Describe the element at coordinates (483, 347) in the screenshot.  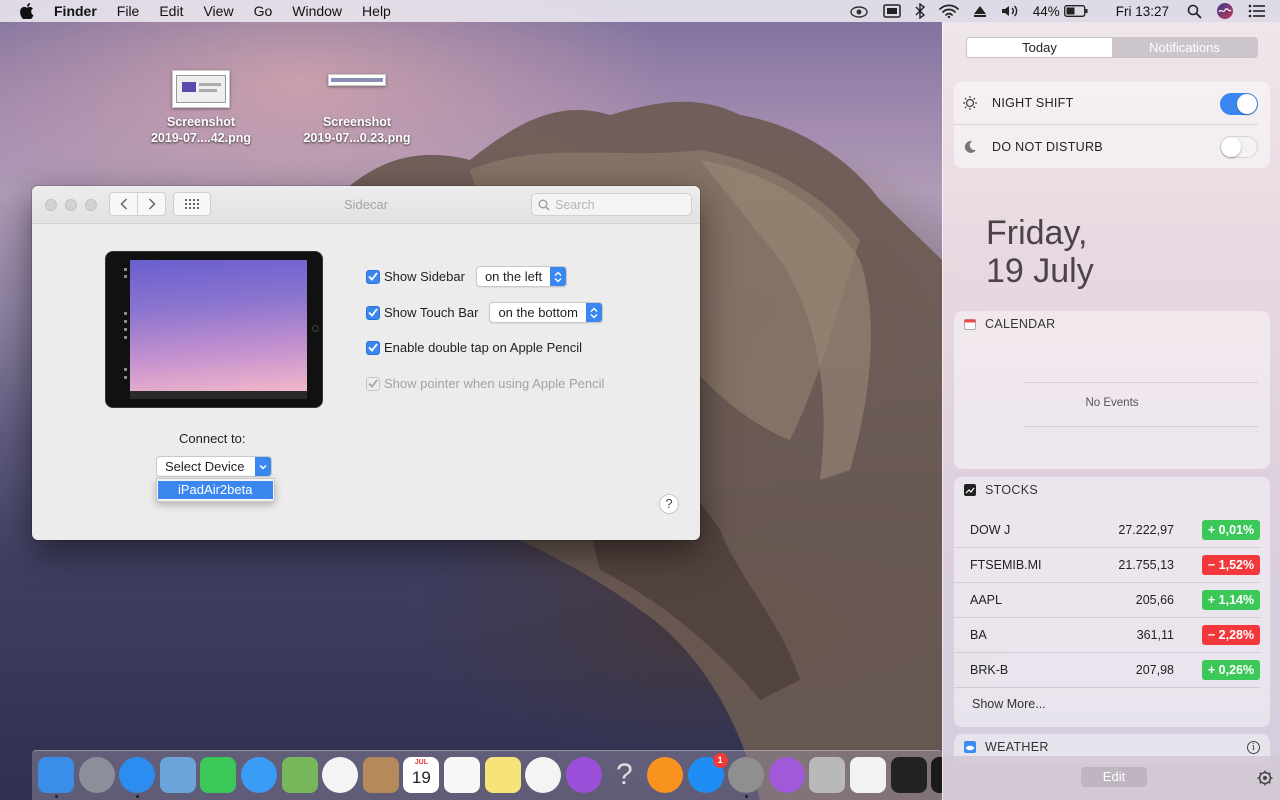
I see `double-tap-label: Enable double tap on Apple Pencil` at that location.